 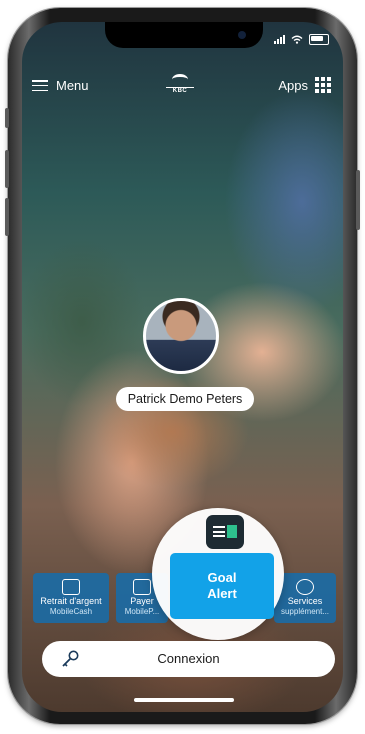 I want to click on battery-icon, so click(x=319, y=39).